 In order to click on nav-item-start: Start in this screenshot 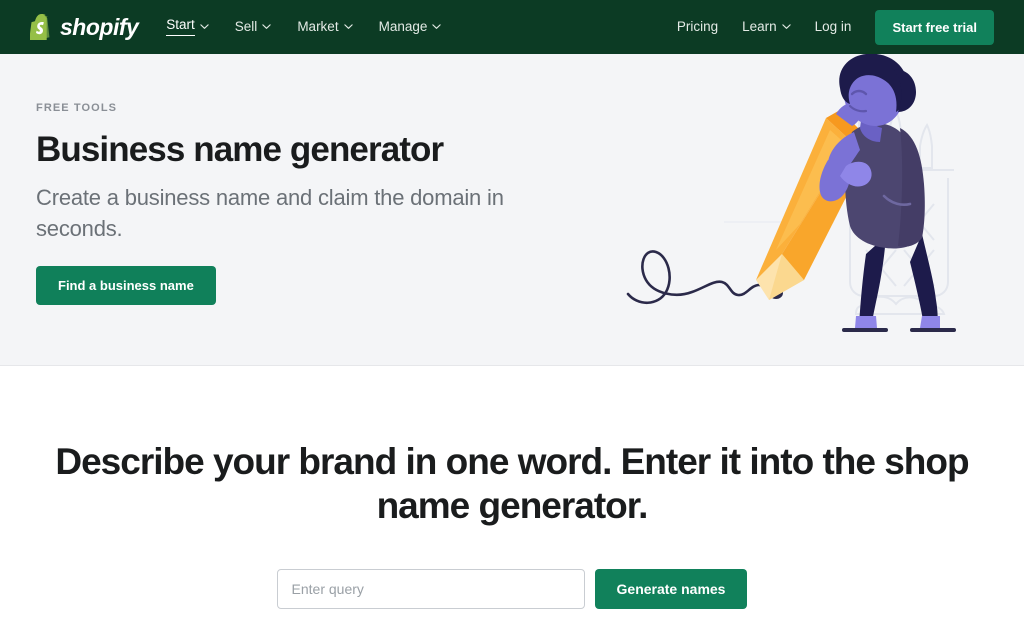, I will do `click(187, 27)`.